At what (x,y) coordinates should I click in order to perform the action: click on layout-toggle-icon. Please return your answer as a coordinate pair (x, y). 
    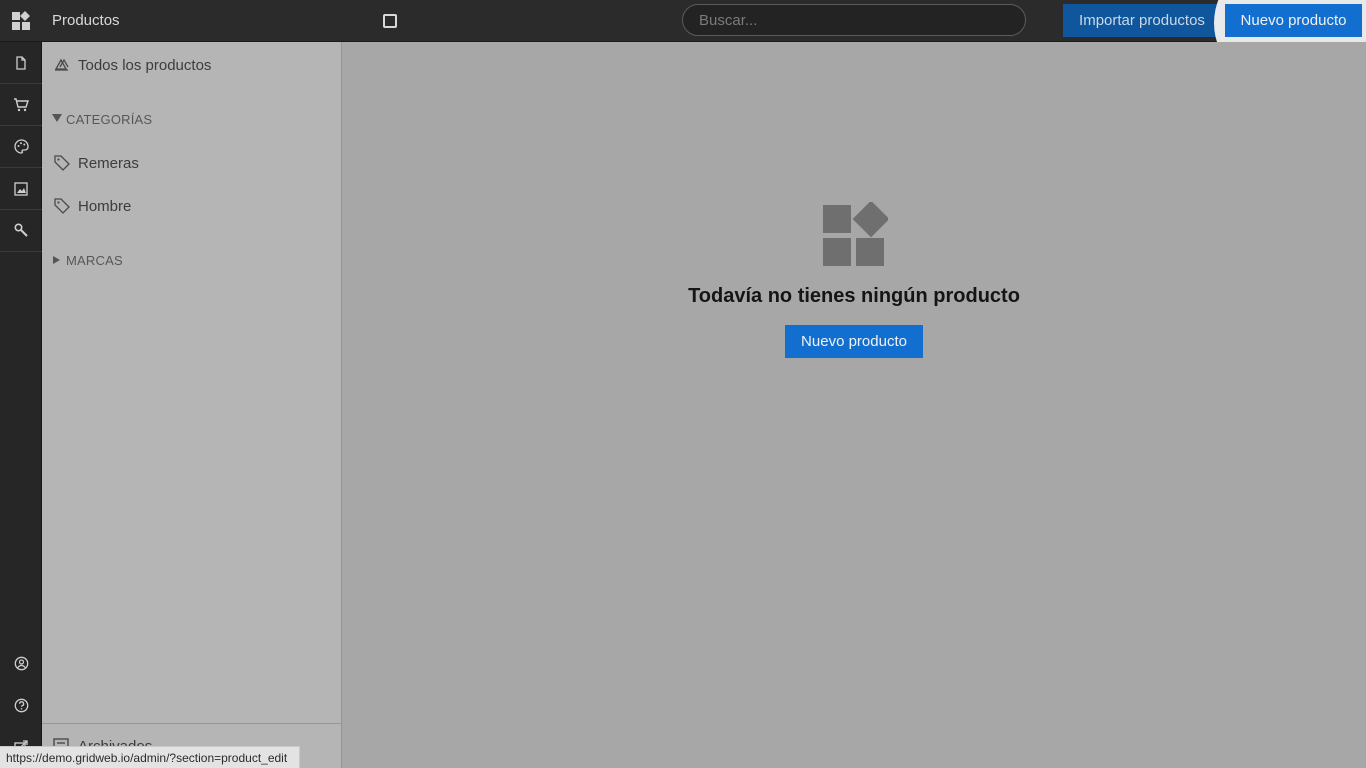
    Looking at the image, I should click on (390, 21).